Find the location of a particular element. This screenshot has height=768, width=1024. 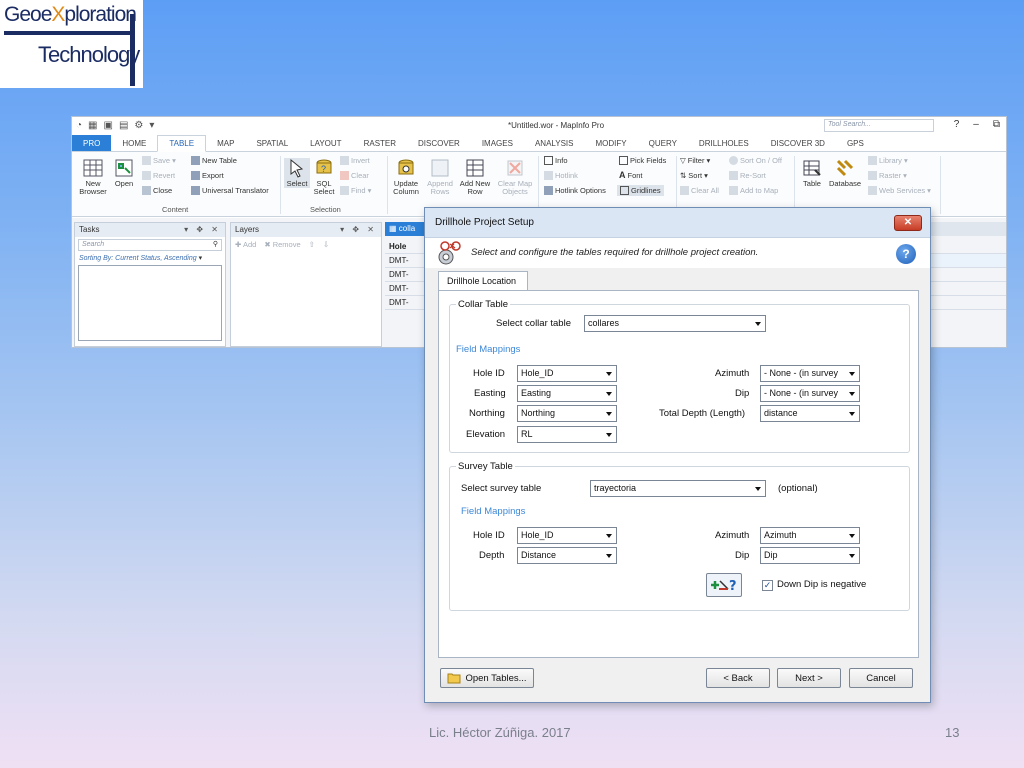

tab-drillhole-location: Drillhole Location is located at coordinates (483, 281).